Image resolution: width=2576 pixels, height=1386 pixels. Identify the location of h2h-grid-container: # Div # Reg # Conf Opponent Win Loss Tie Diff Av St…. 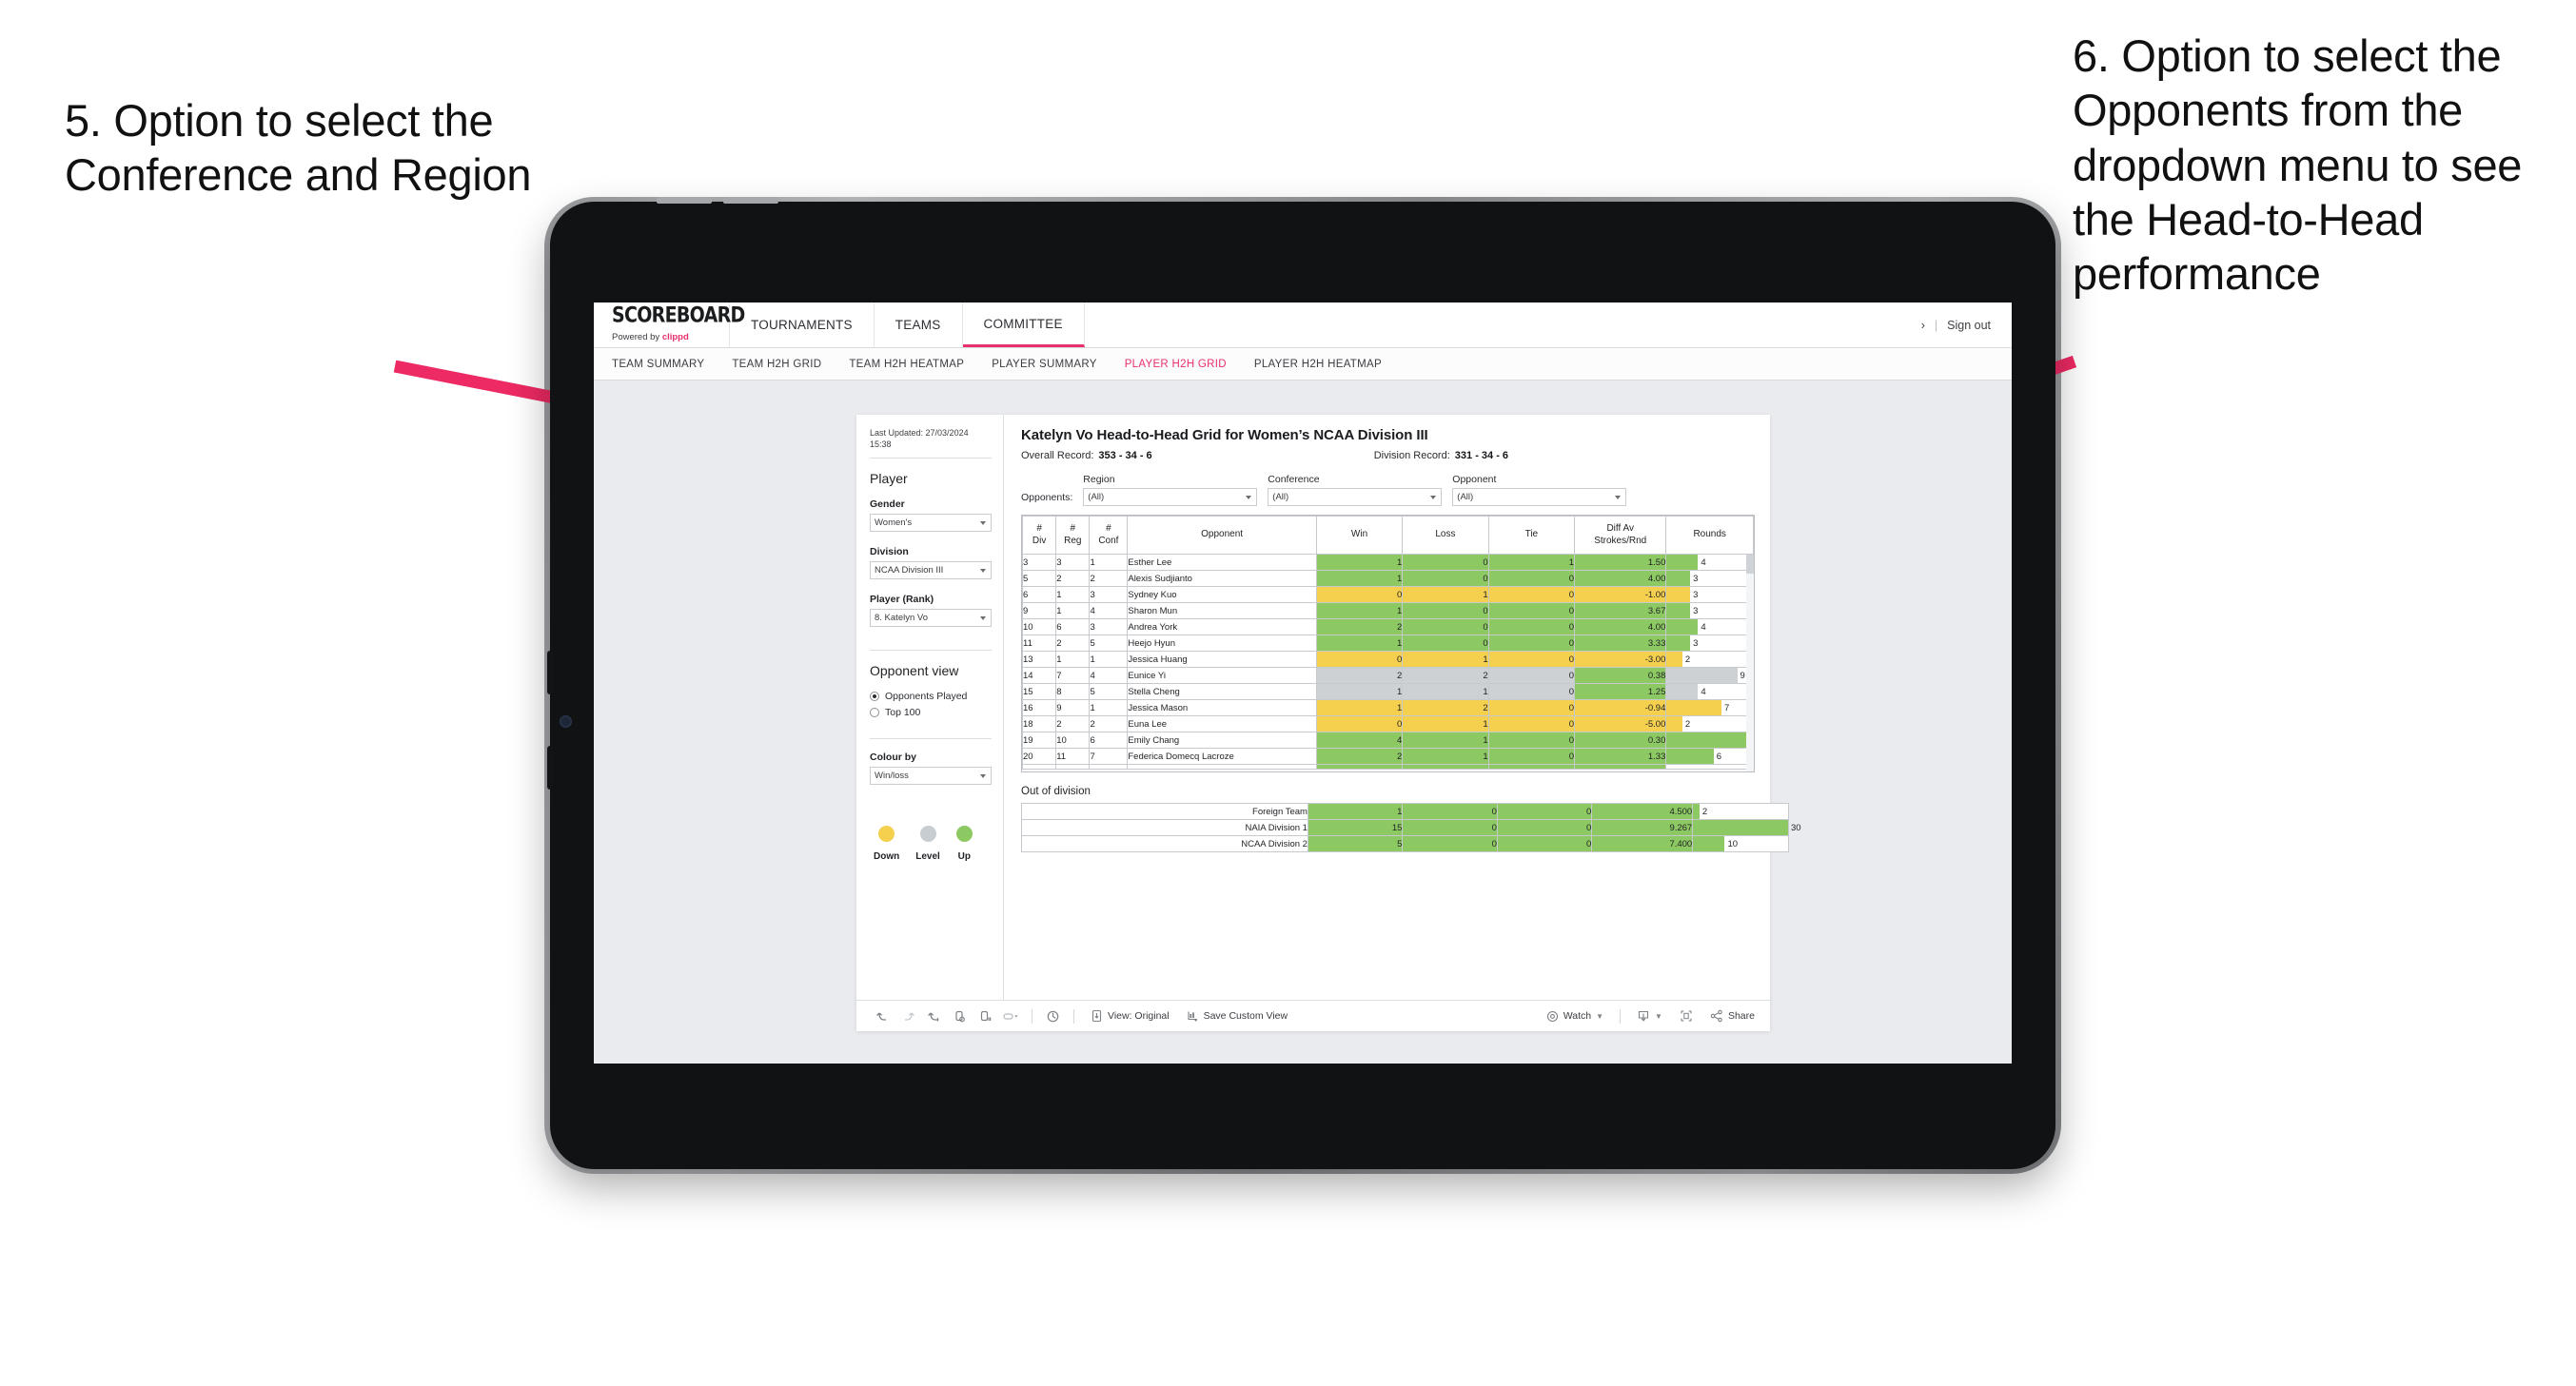
(1388, 643).